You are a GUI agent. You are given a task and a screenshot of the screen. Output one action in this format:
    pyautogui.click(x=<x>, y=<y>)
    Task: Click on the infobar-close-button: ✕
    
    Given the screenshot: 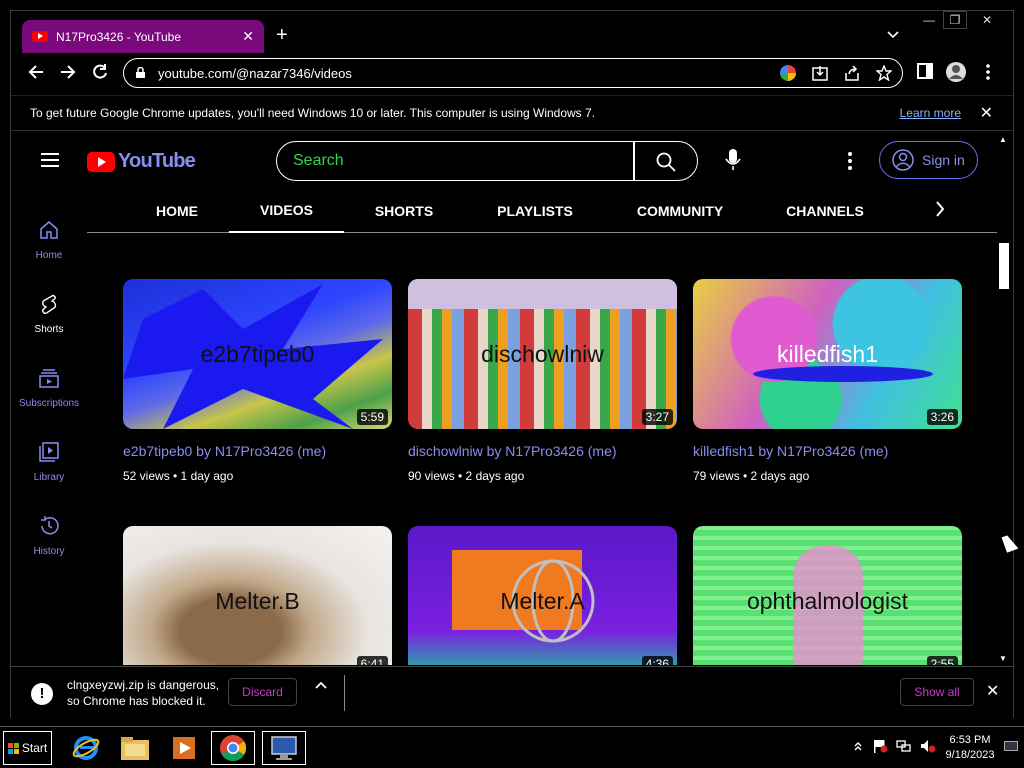 What is the action you would take?
    pyautogui.click(x=986, y=113)
    